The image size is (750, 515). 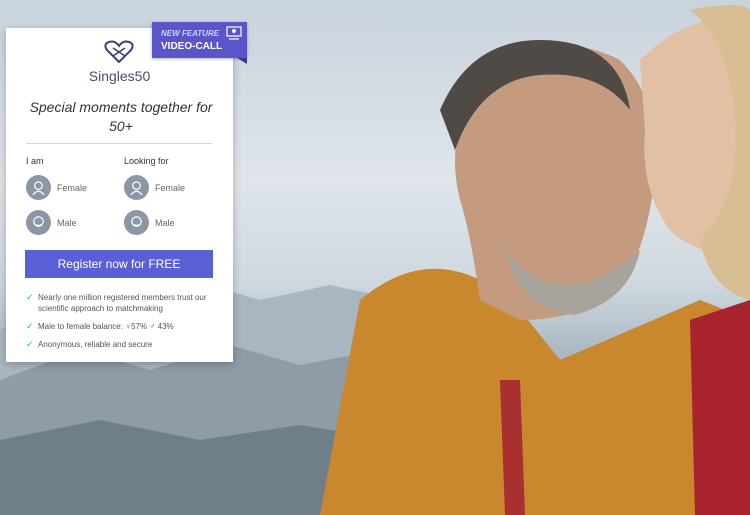 What do you see at coordinates (234, 33) in the screenshot?
I see `video-call-icon` at bounding box center [234, 33].